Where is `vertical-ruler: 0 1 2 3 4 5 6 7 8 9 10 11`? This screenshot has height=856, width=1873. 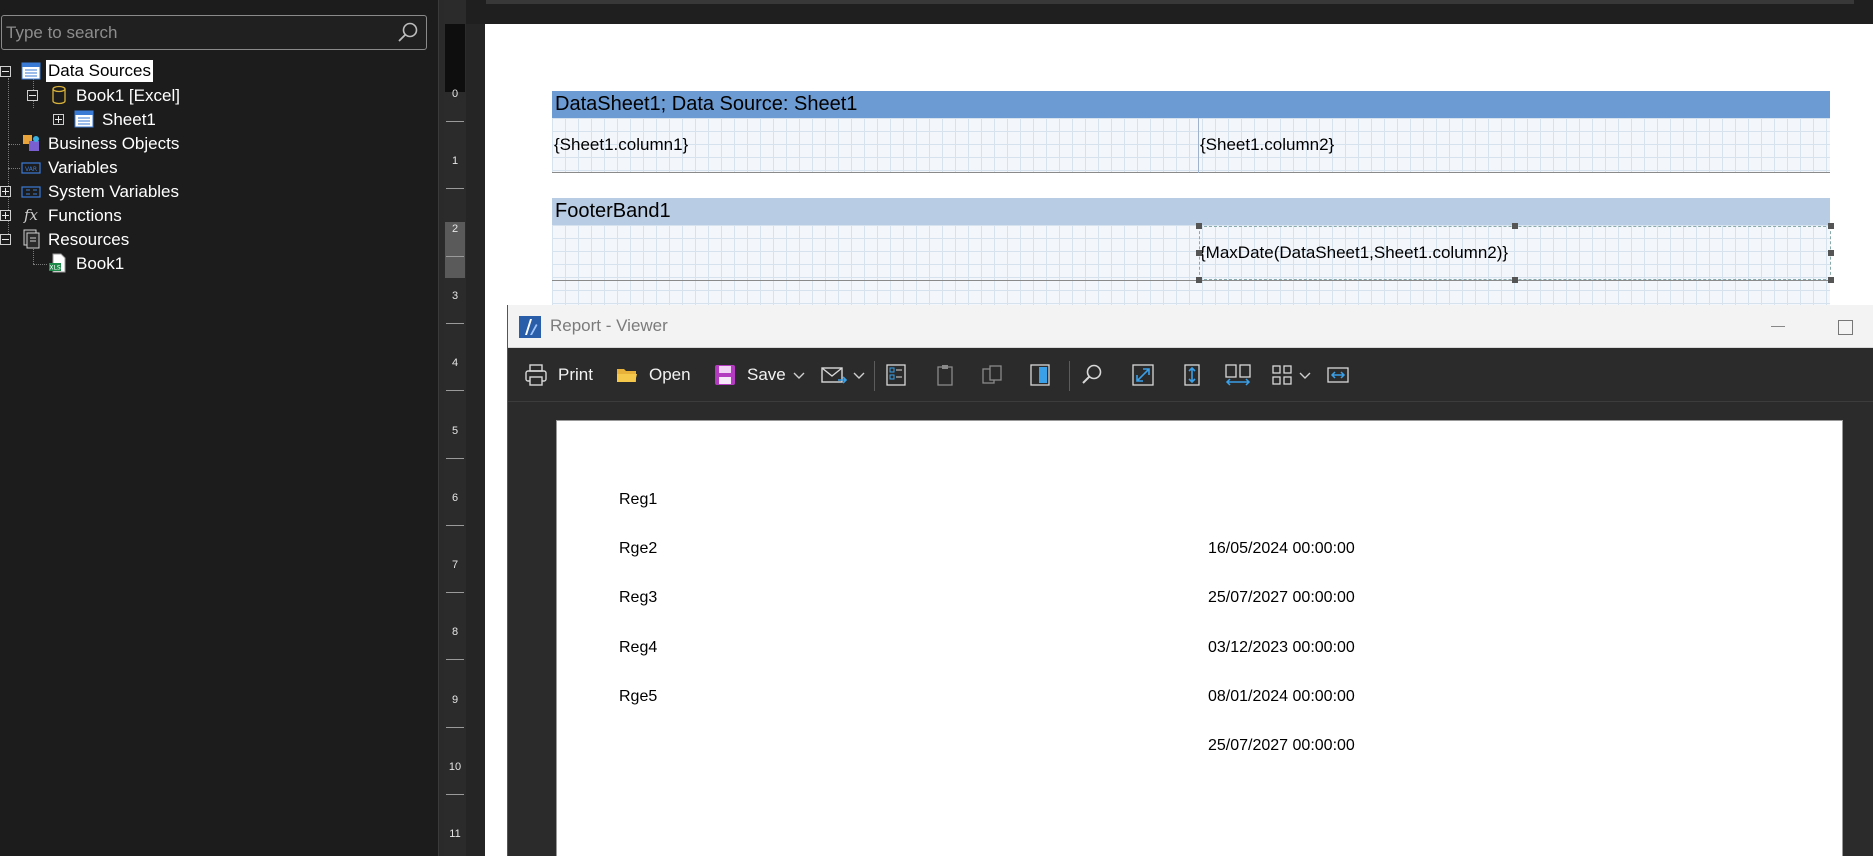 vertical-ruler: 0 1 2 3 4 5 6 7 8 9 10 11 is located at coordinates (455, 428).